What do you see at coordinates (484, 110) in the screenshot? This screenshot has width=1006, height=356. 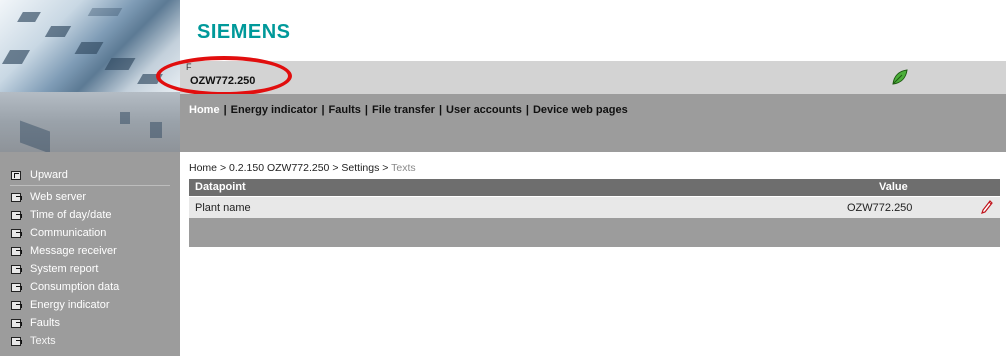 I see `nav-user-accounts: User accounts` at bounding box center [484, 110].